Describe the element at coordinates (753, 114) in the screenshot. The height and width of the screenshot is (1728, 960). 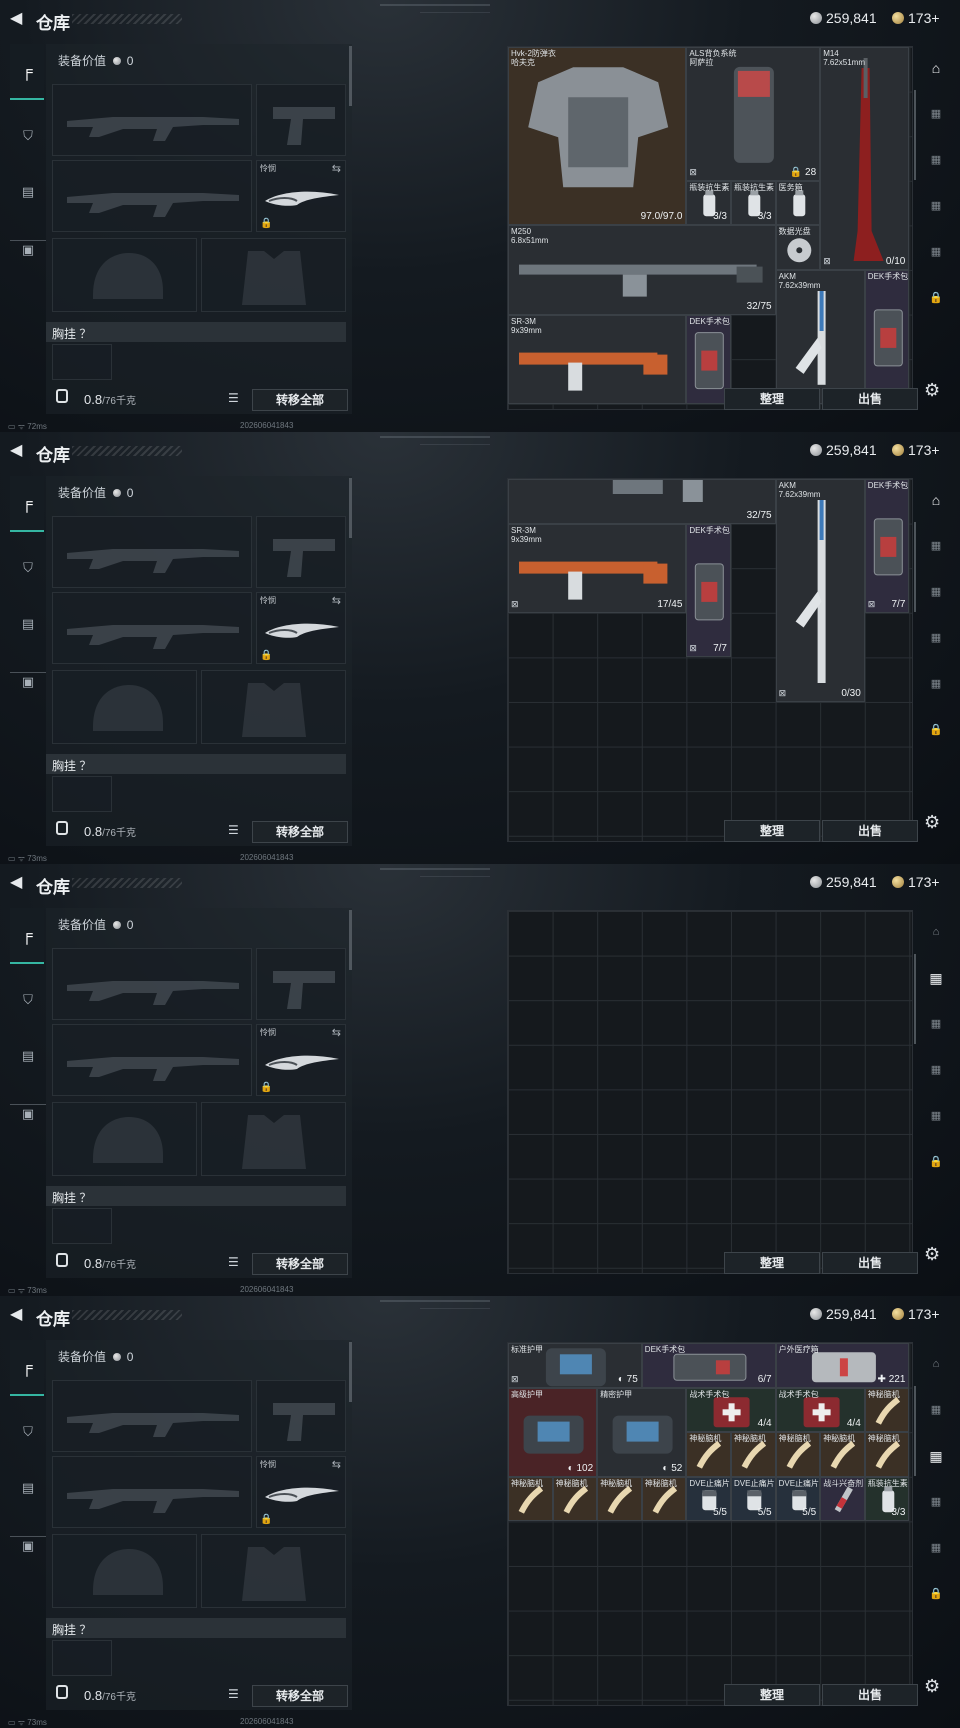
I see `inventory-item: ALS背负系统 阿萨拉 ⊠ 🔒 28` at that location.